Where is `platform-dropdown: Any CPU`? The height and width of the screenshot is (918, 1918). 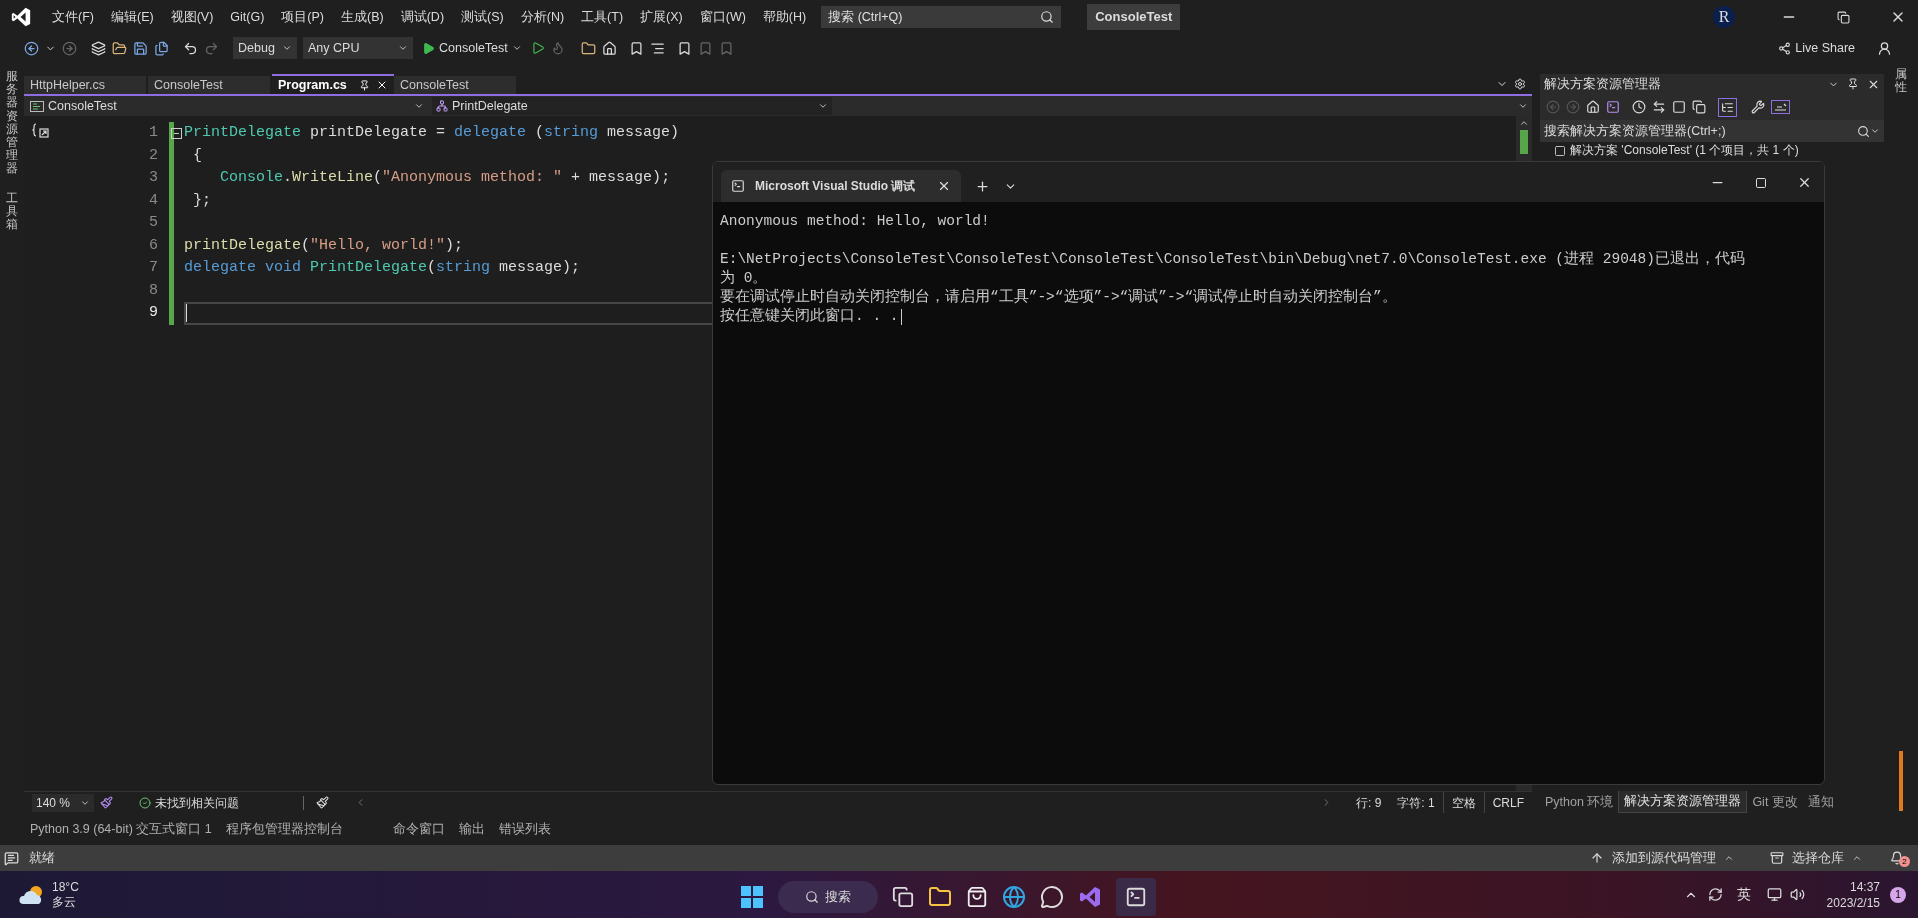 platform-dropdown: Any CPU is located at coordinates (358, 48).